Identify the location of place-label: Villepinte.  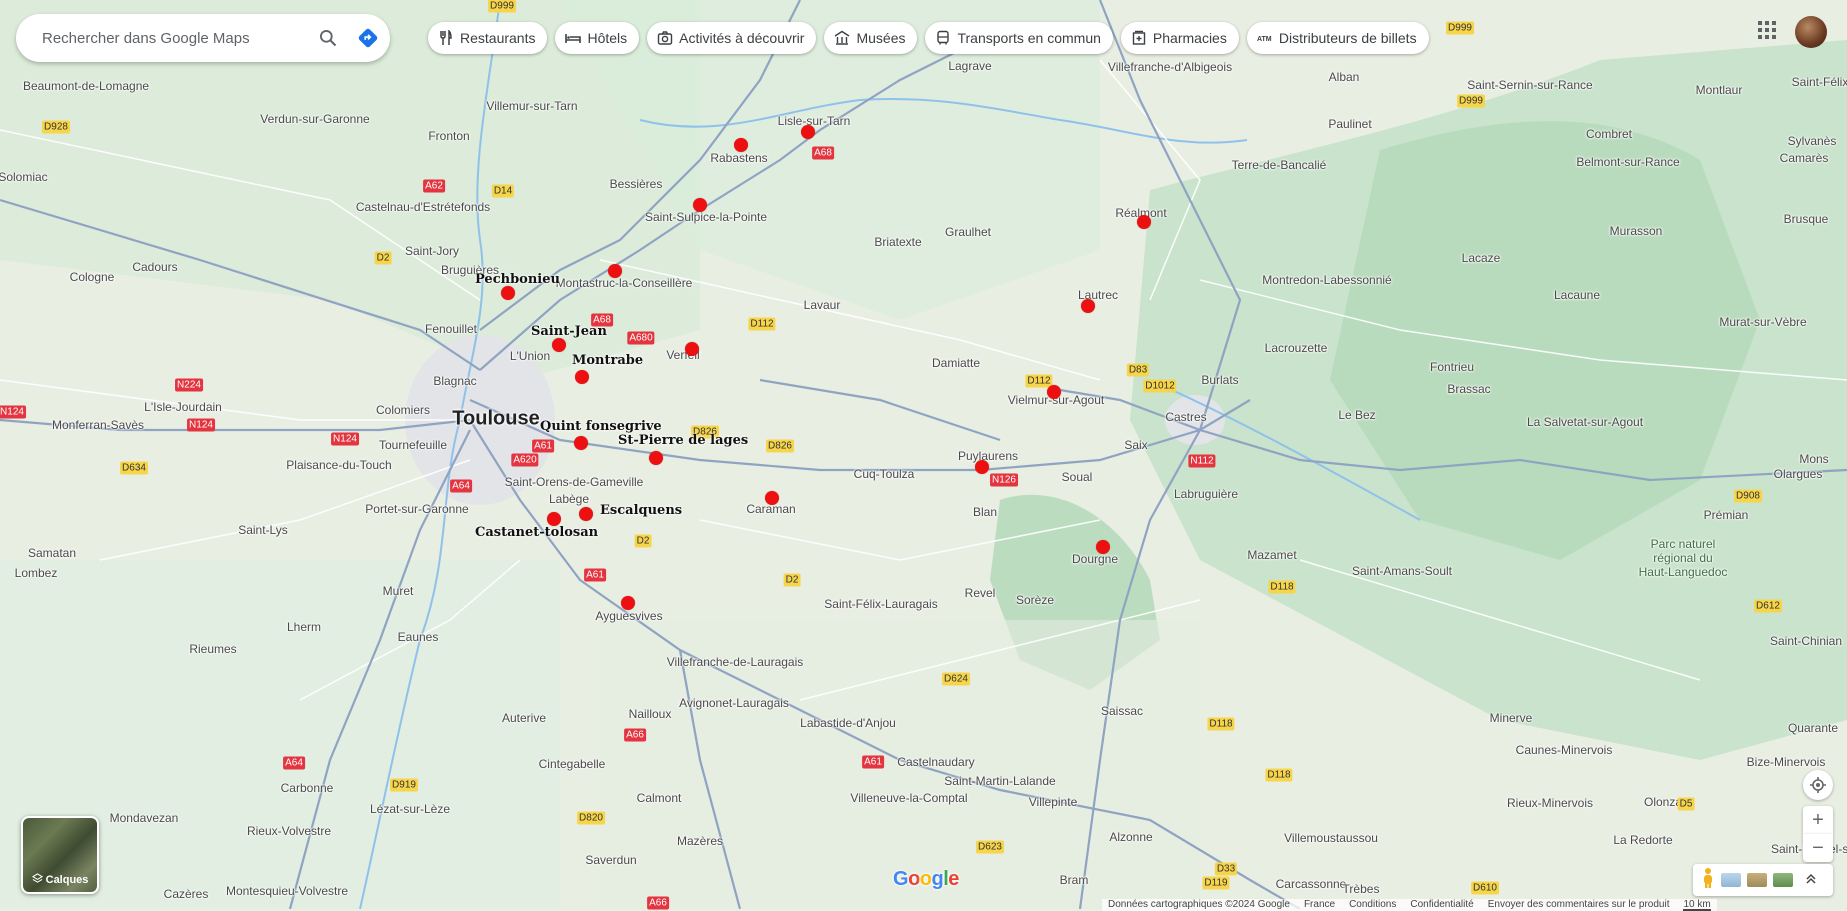
(1053, 802).